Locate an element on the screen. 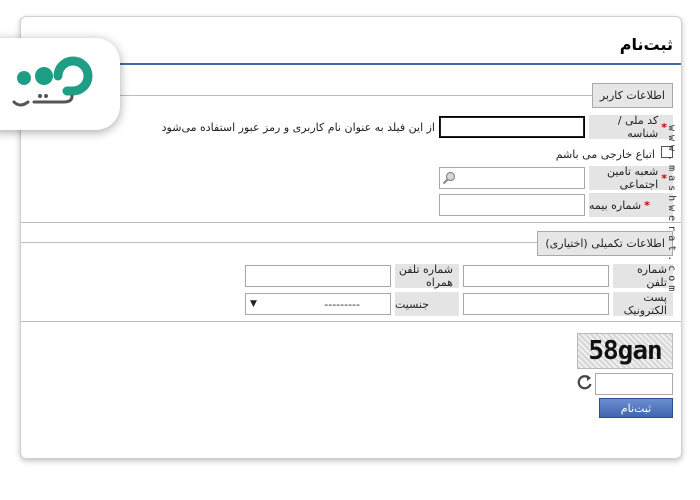  email-label: پست الکترونیک is located at coordinates (643, 304).